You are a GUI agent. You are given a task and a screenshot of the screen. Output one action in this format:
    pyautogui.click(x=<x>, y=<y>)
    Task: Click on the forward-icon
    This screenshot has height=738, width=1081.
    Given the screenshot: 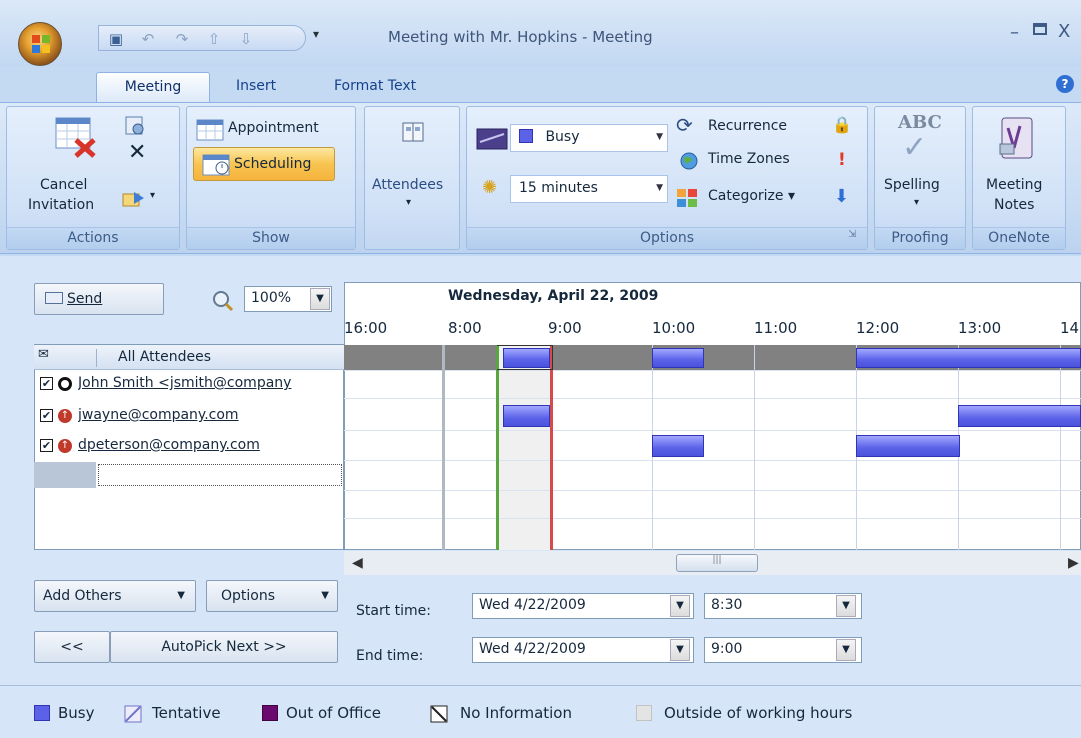 What is the action you would take?
    pyautogui.click(x=135, y=199)
    